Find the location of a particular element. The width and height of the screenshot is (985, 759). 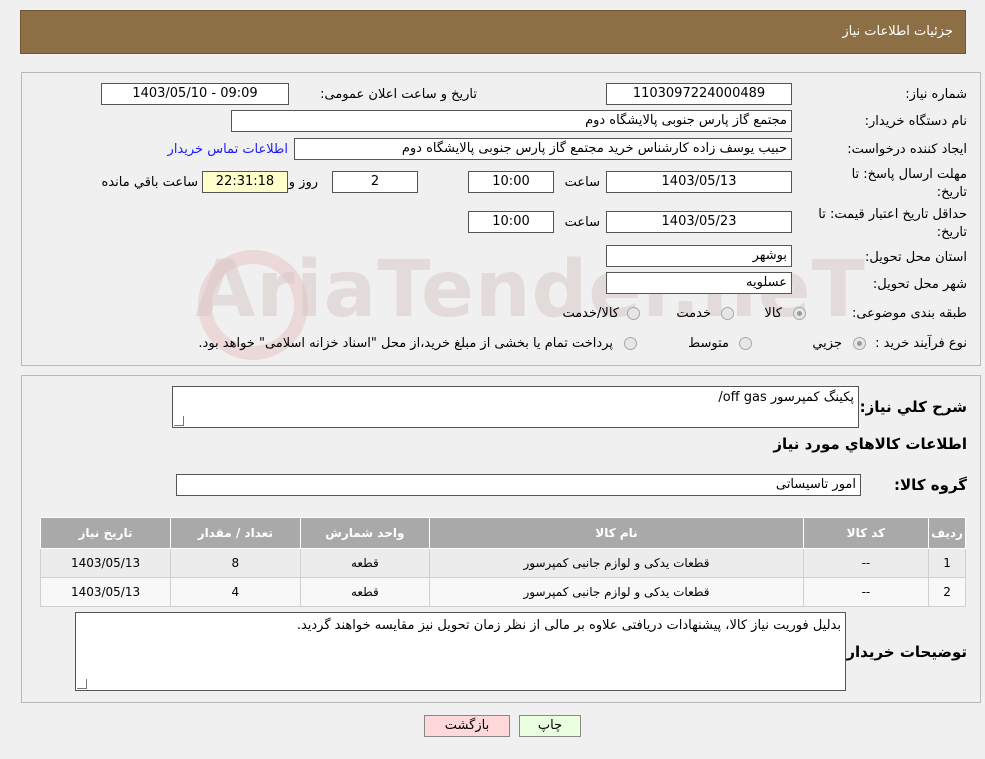

print-button: چاپ is located at coordinates (550, 726).